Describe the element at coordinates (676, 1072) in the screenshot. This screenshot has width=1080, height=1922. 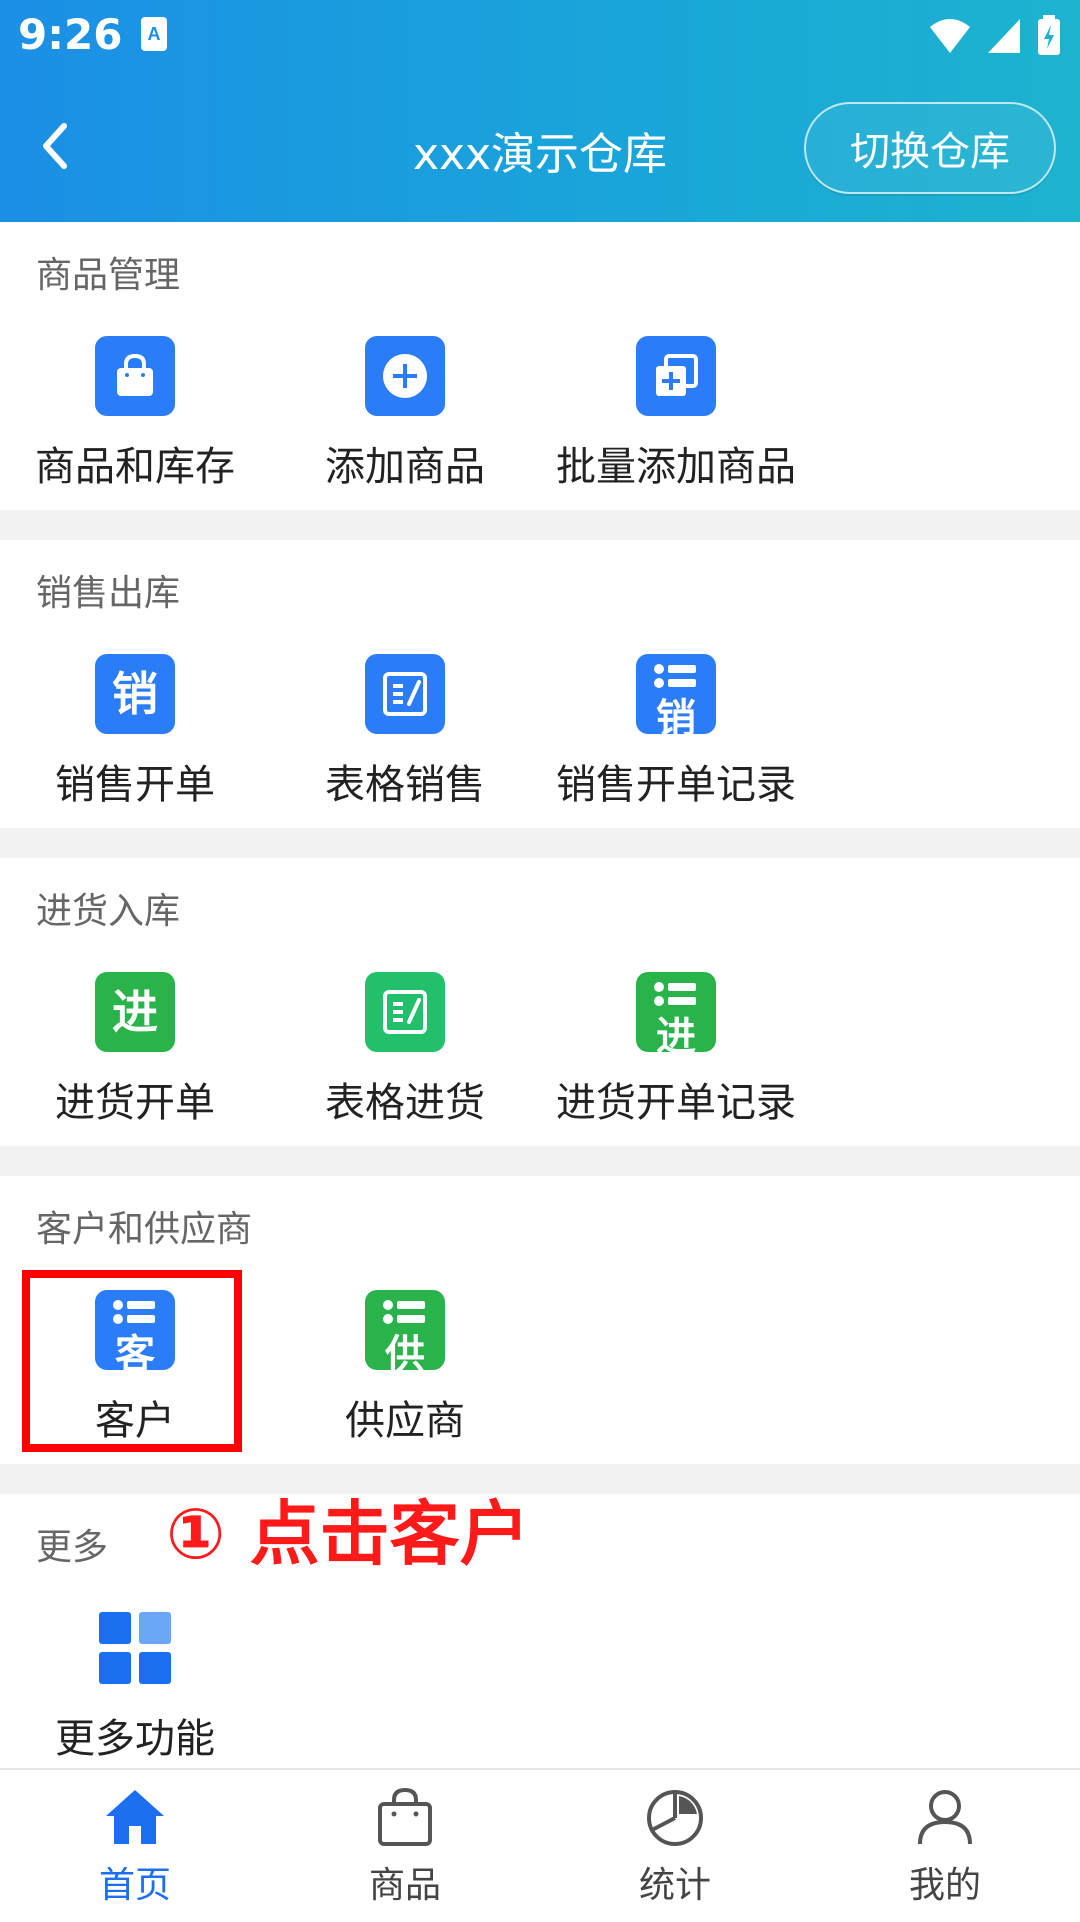
I see `tile-purchase-records: 进 进货开单记录` at that location.